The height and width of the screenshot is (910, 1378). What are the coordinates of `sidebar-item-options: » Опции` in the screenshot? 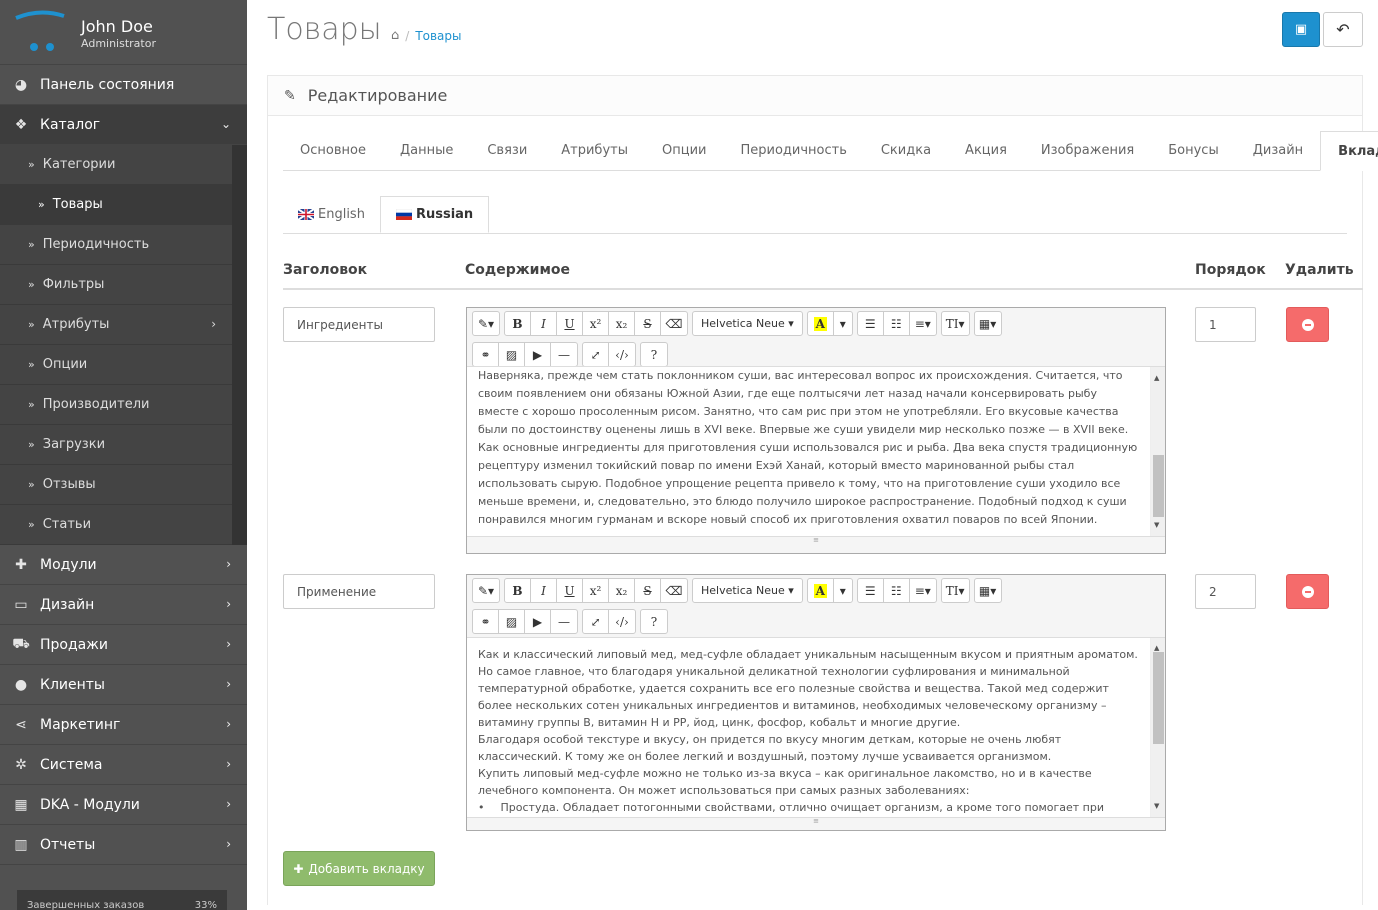 It's located at (116, 365).